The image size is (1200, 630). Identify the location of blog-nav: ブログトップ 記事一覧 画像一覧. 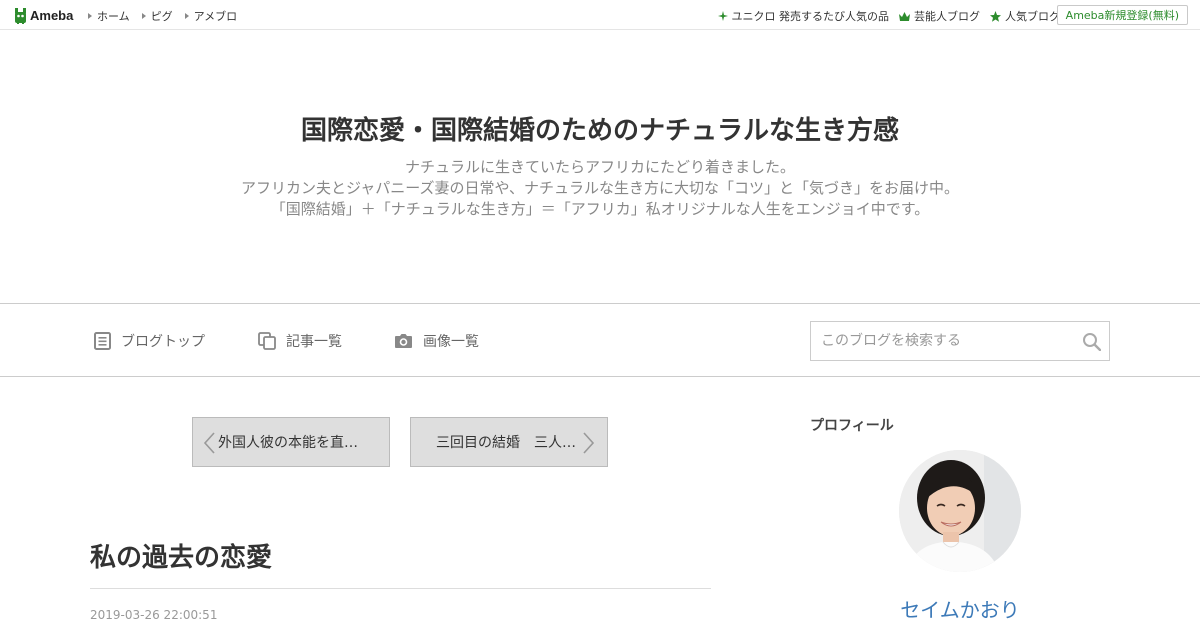
(600, 340).